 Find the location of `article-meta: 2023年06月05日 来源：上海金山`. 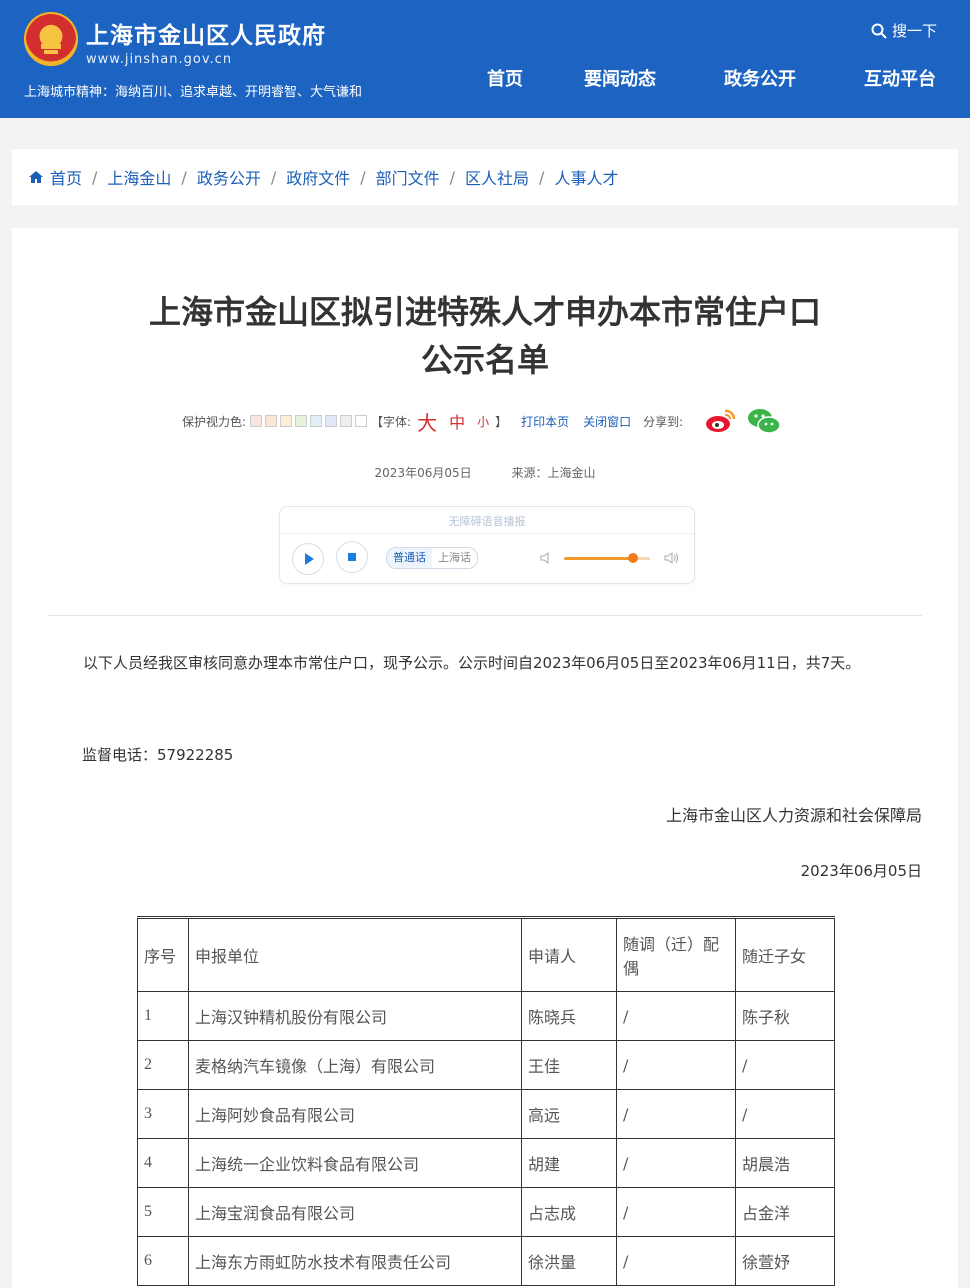

article-meta: 2023年06月05日 来源：上海金山 is located at coordinates (485, 472).